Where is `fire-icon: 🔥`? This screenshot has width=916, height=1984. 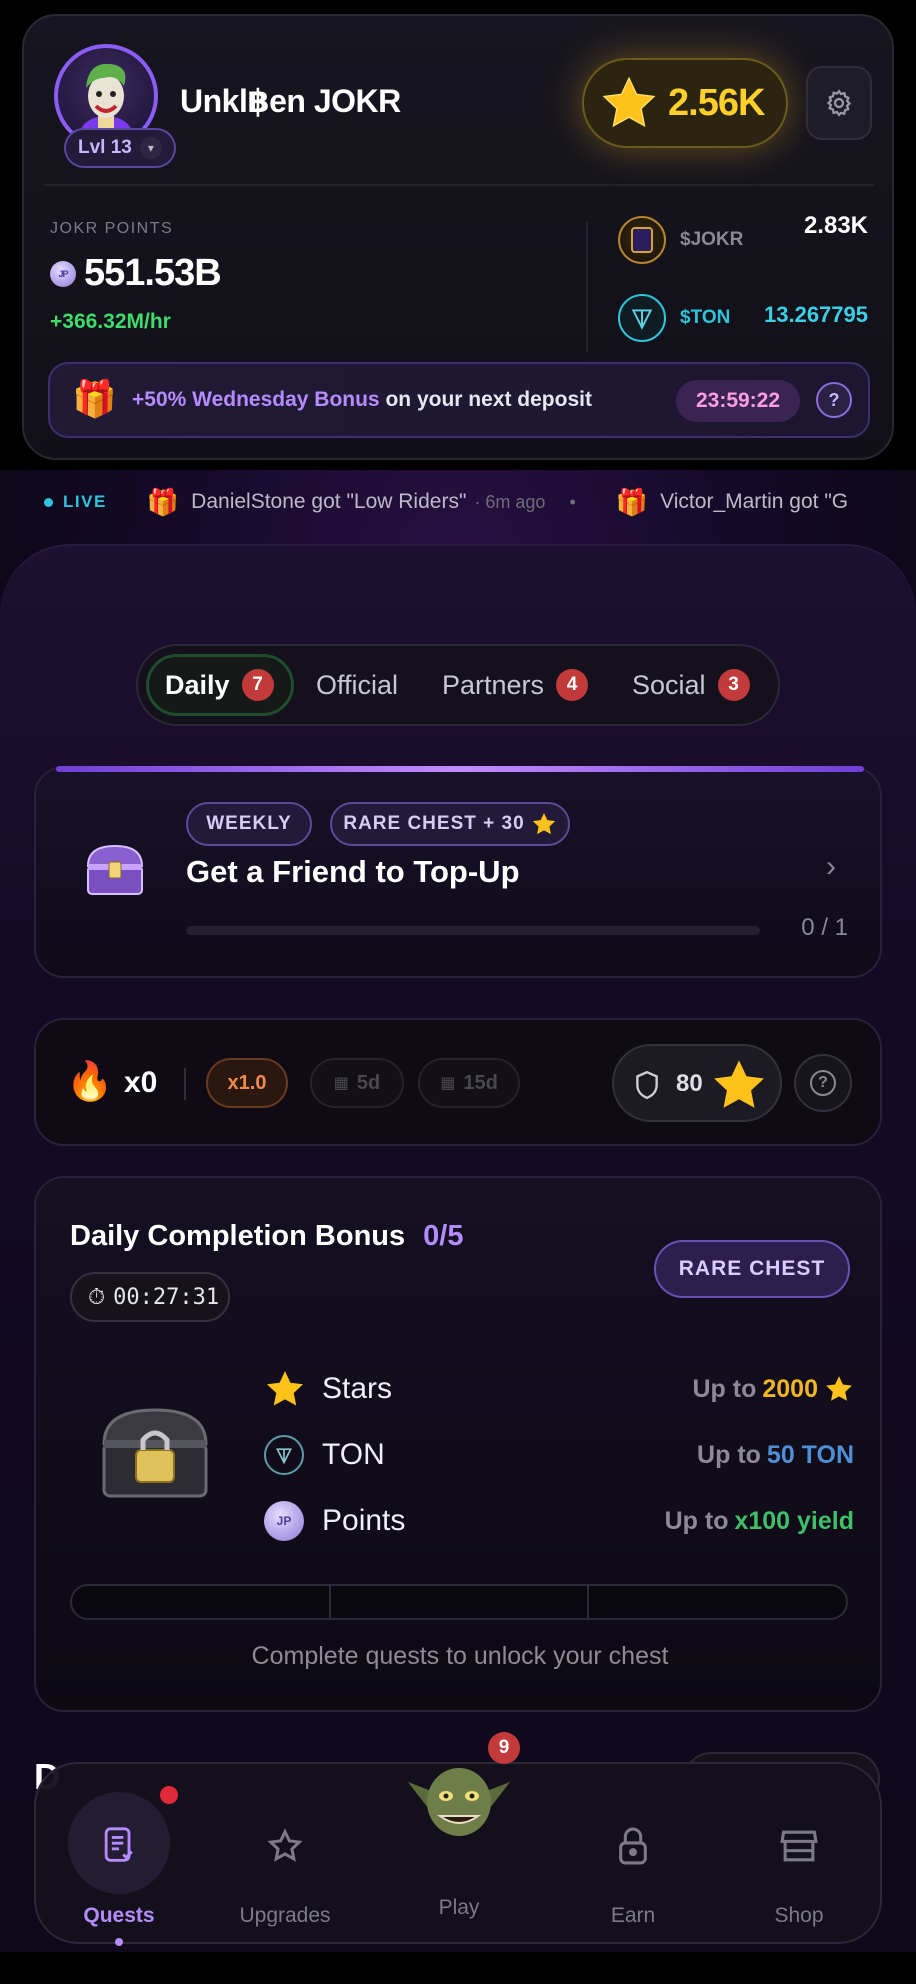 fire-icon: 🔥 is located at coordinates (90, 1082).